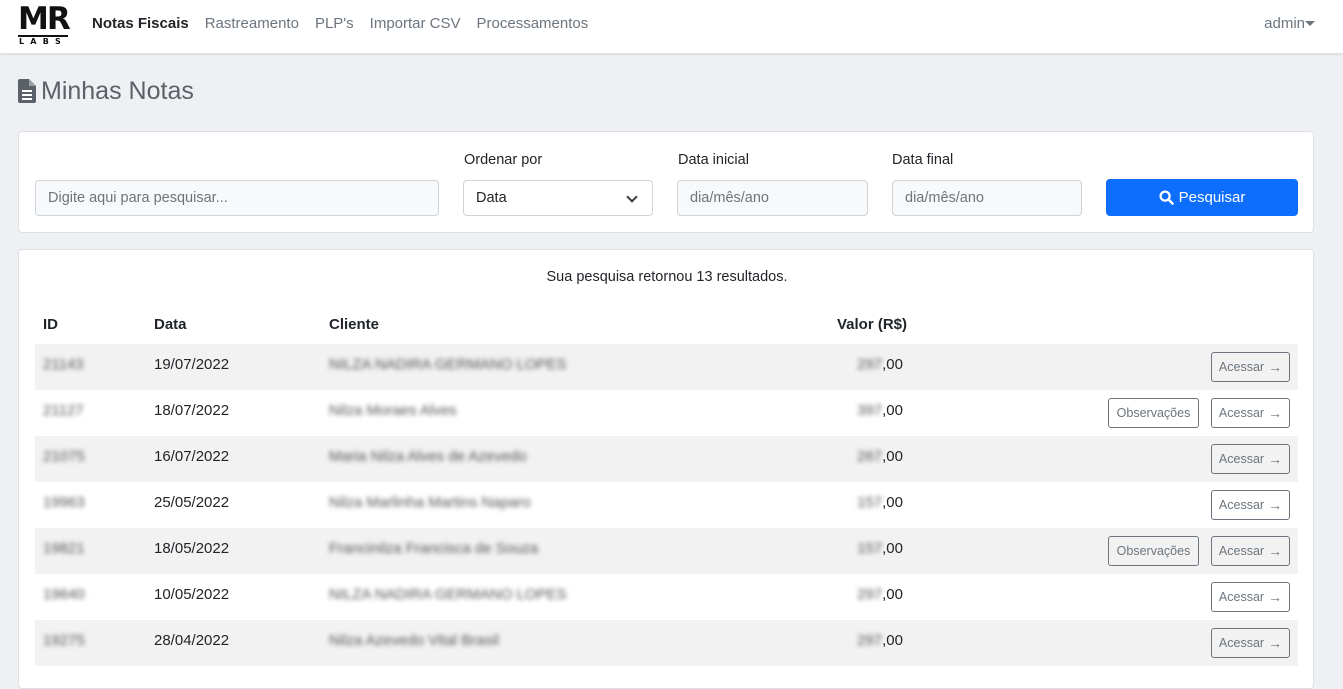  I want to click on row-date: 16/07/2022, so click(192, 456).